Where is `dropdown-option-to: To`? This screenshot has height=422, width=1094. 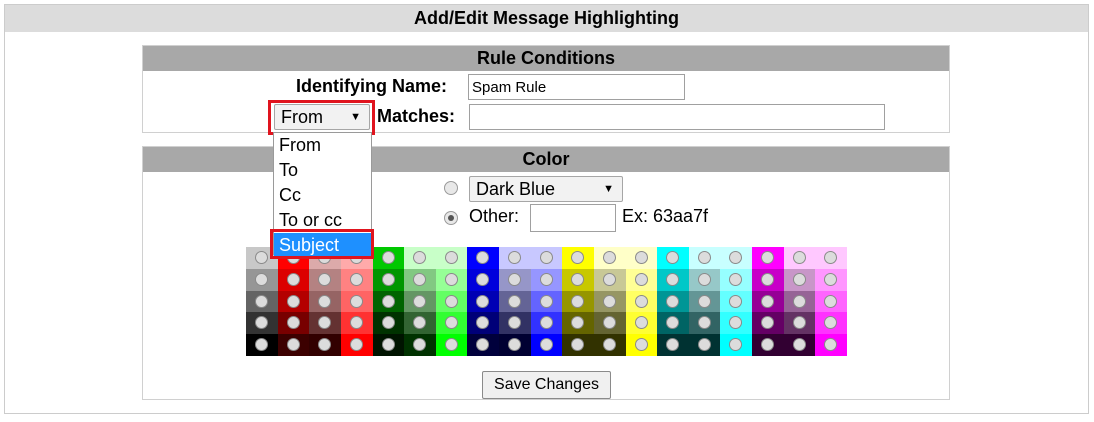 dropdown-option-to: To is located at coordinates (322, 170).